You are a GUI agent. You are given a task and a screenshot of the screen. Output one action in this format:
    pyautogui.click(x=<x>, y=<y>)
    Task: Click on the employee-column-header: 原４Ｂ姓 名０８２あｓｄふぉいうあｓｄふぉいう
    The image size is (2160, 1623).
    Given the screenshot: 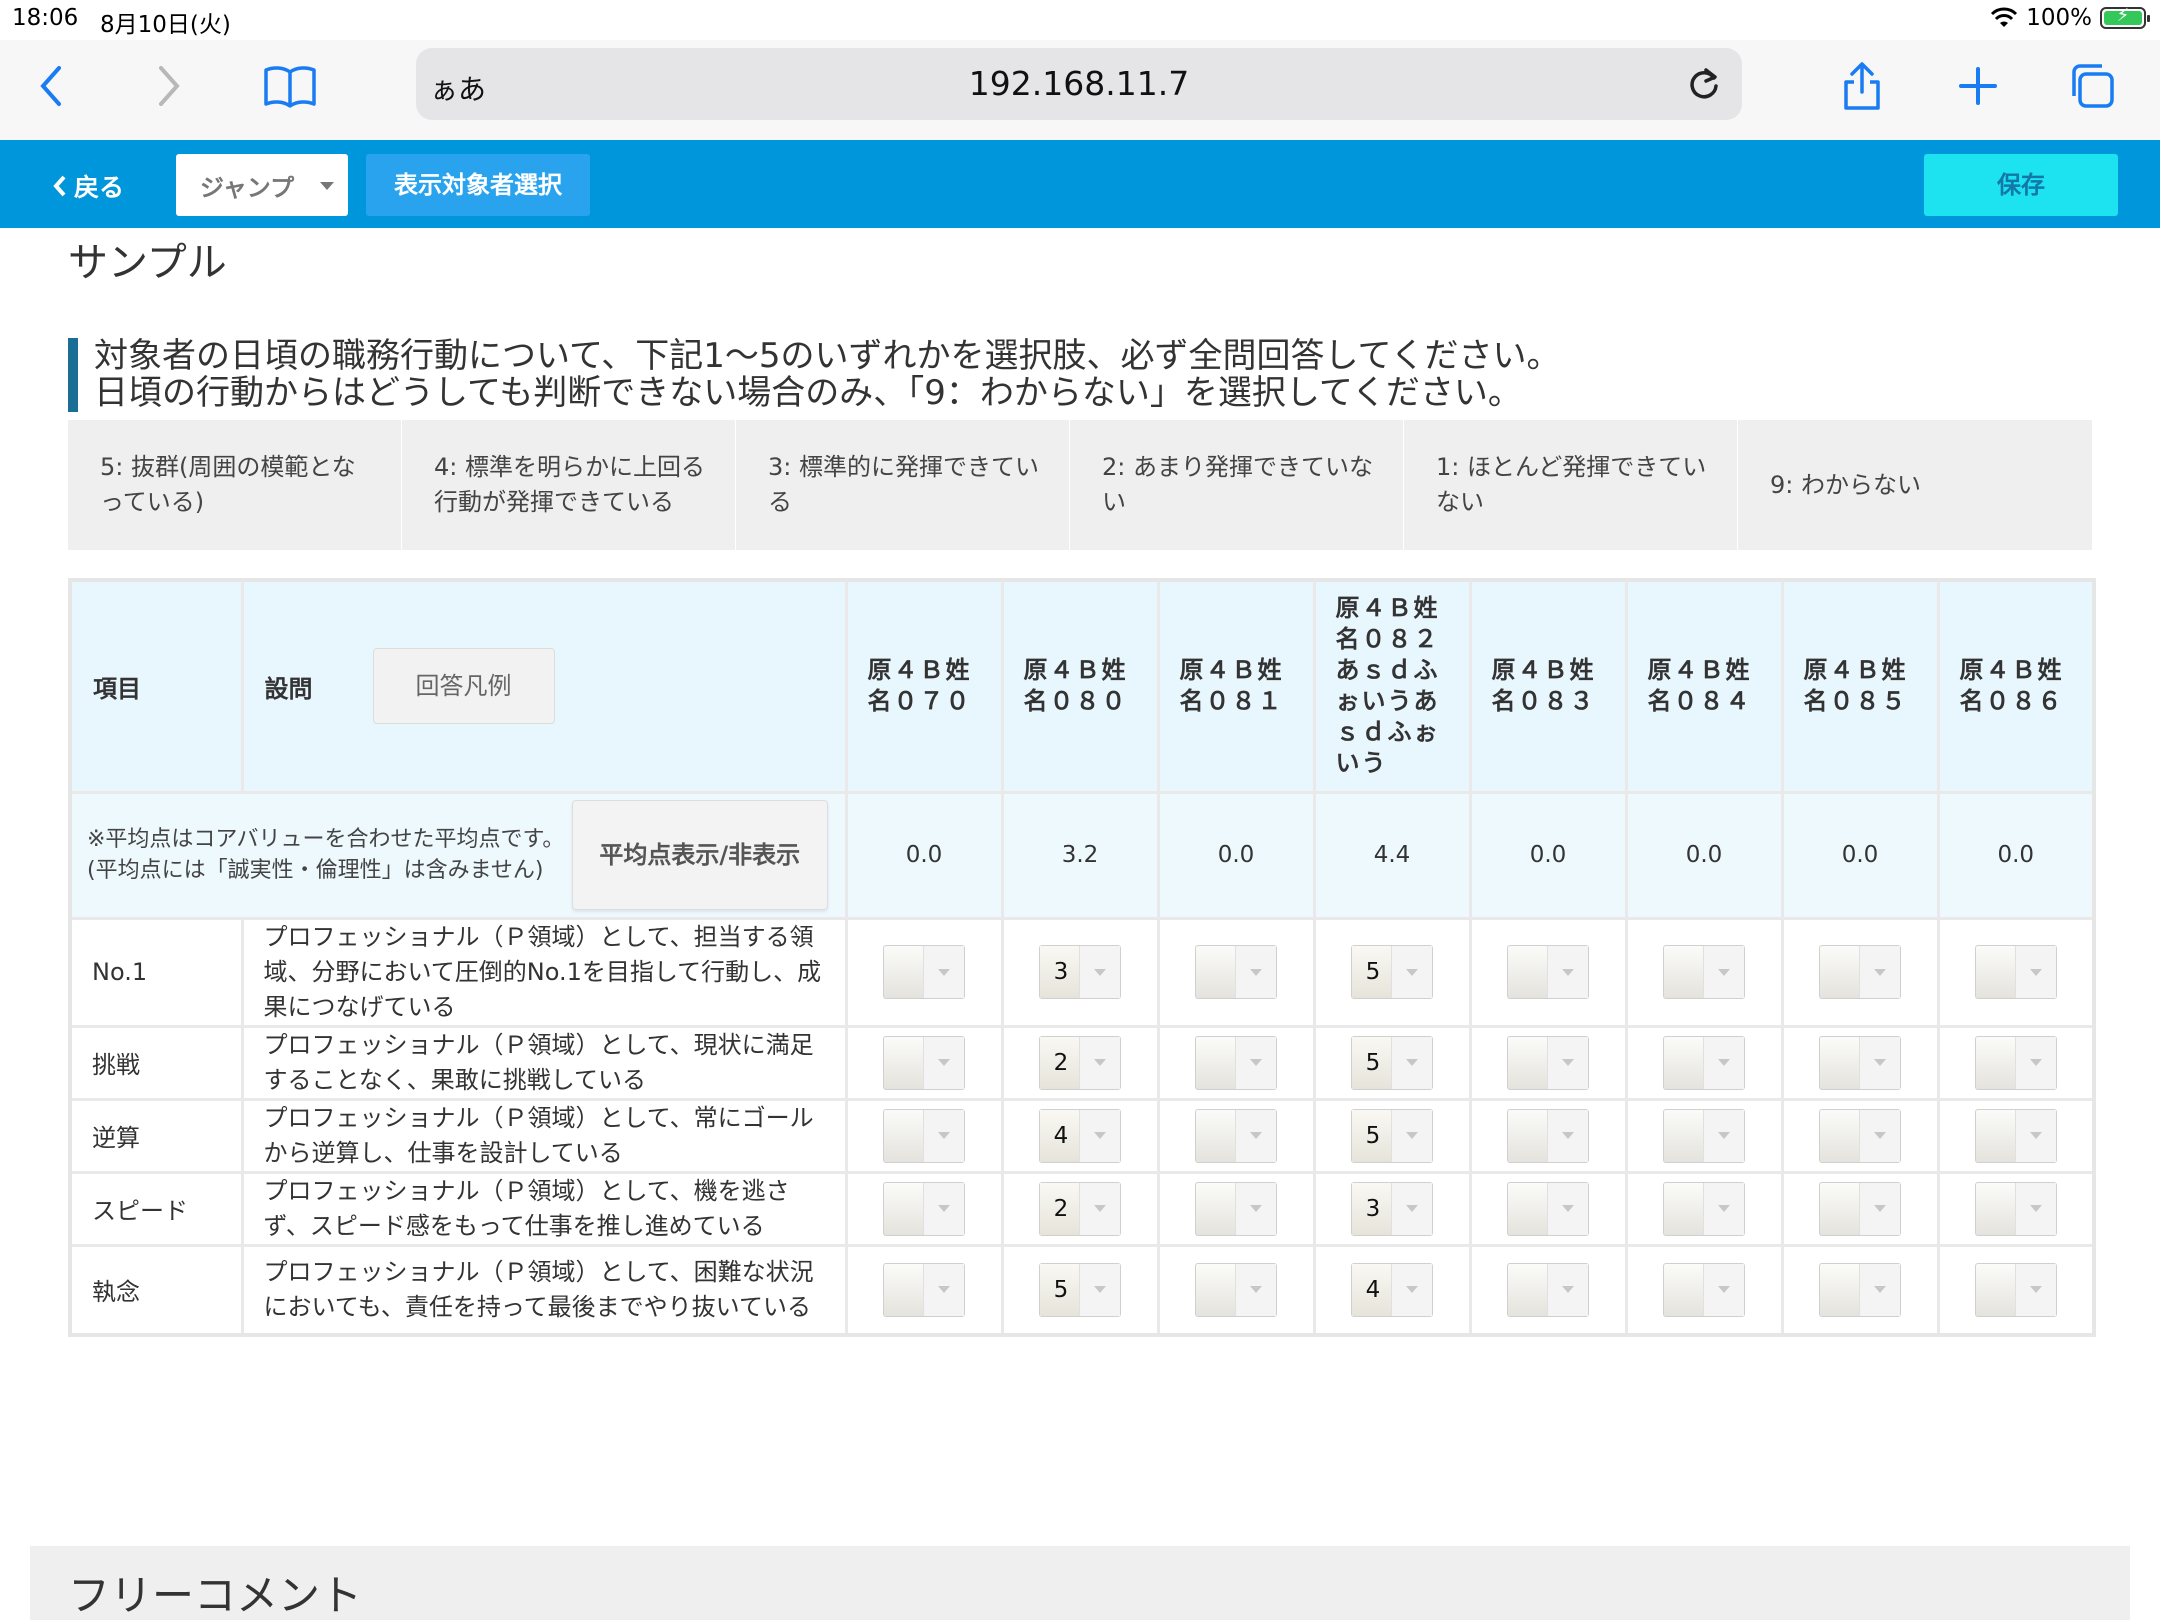 What is the action you would take?
    pyautogui.click(x=1392, y=686)
    